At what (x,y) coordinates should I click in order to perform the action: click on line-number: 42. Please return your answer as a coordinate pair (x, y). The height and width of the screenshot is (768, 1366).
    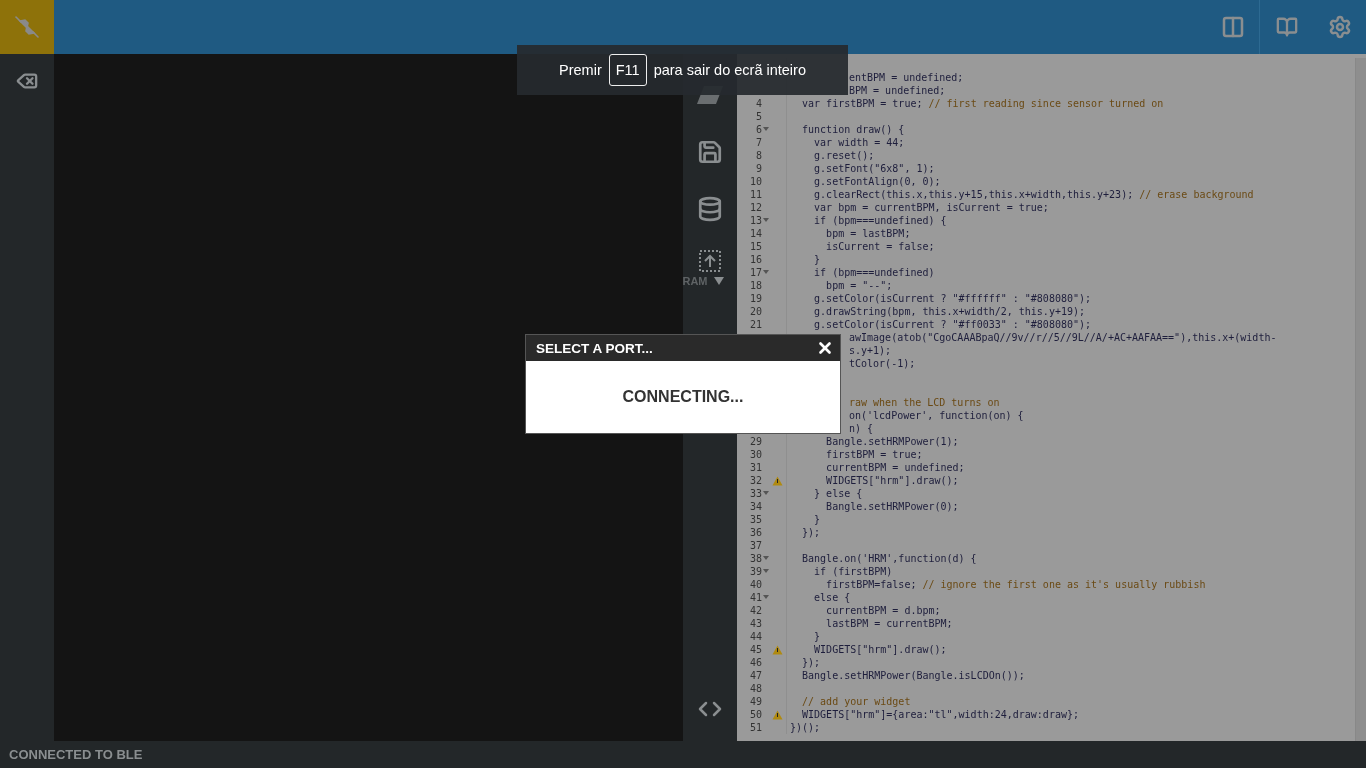
    Looking at the image, I should click on (755, 610).